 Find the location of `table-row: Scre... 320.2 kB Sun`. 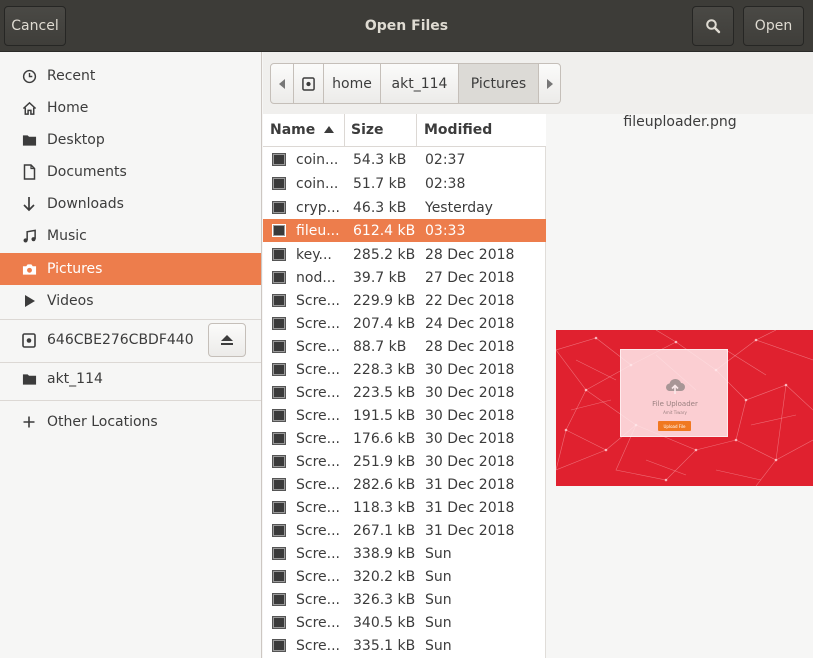

table-row: Scre... 320.2 kB Sun is located at coordinates (404, 576).